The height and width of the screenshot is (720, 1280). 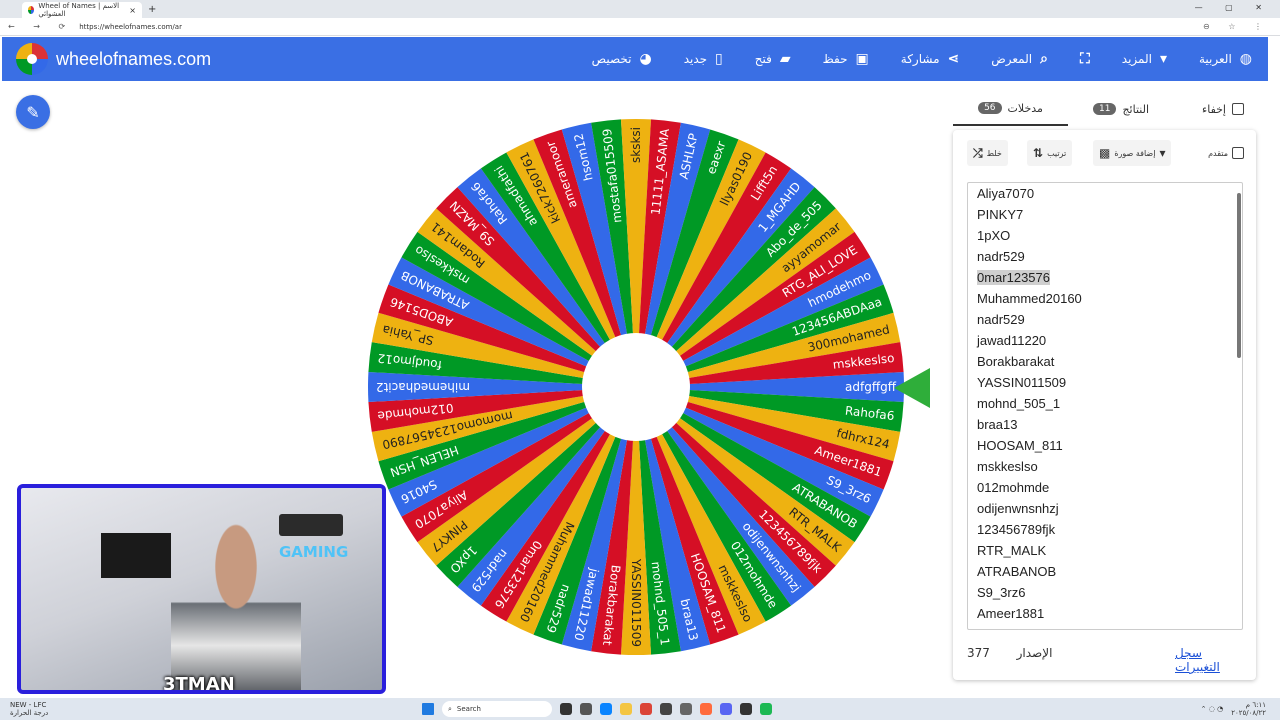 What do you see at coordinates (133, 59) in the screenshot?
I see `brand-title: wheelofnames.com` at bounding box center [133, 59].